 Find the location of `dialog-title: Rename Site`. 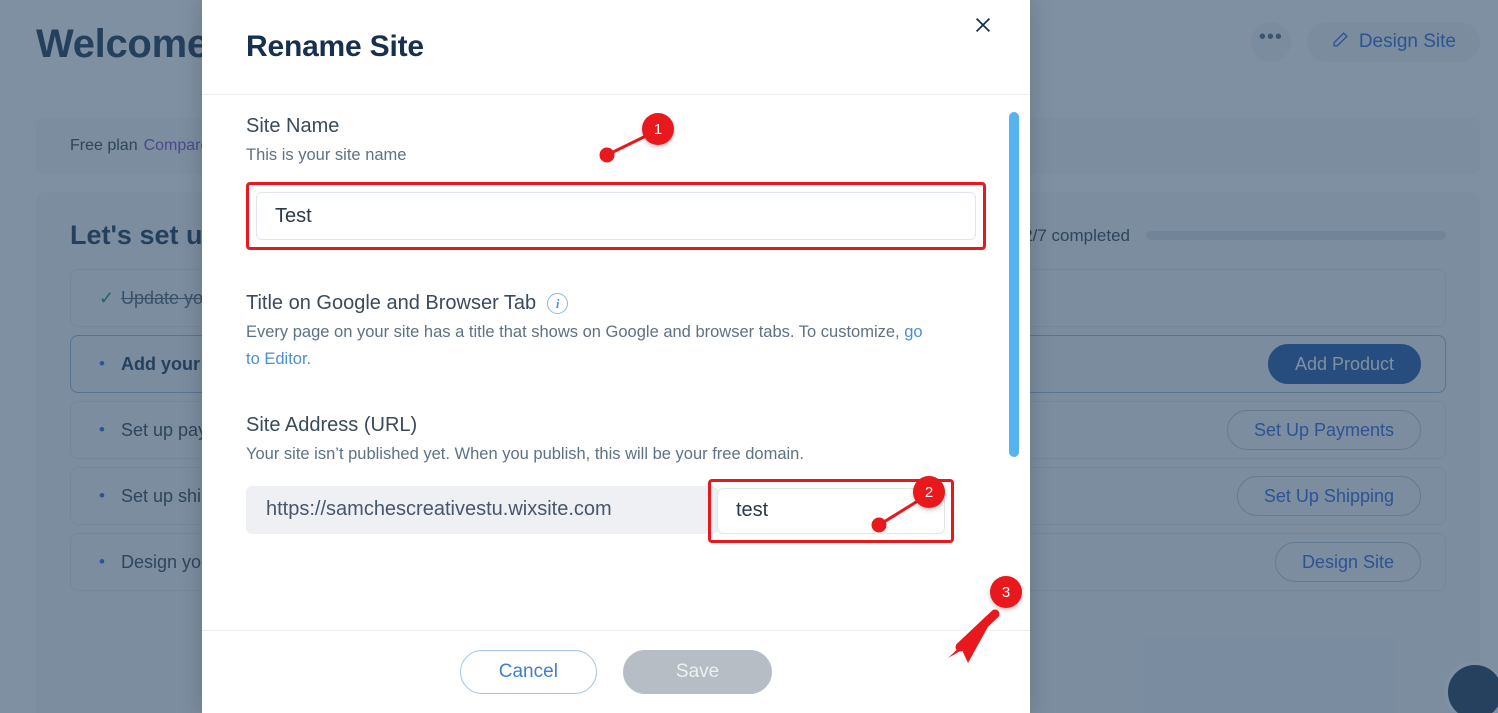

dialog-title: Rename Site is located at coordinates (335, 46).